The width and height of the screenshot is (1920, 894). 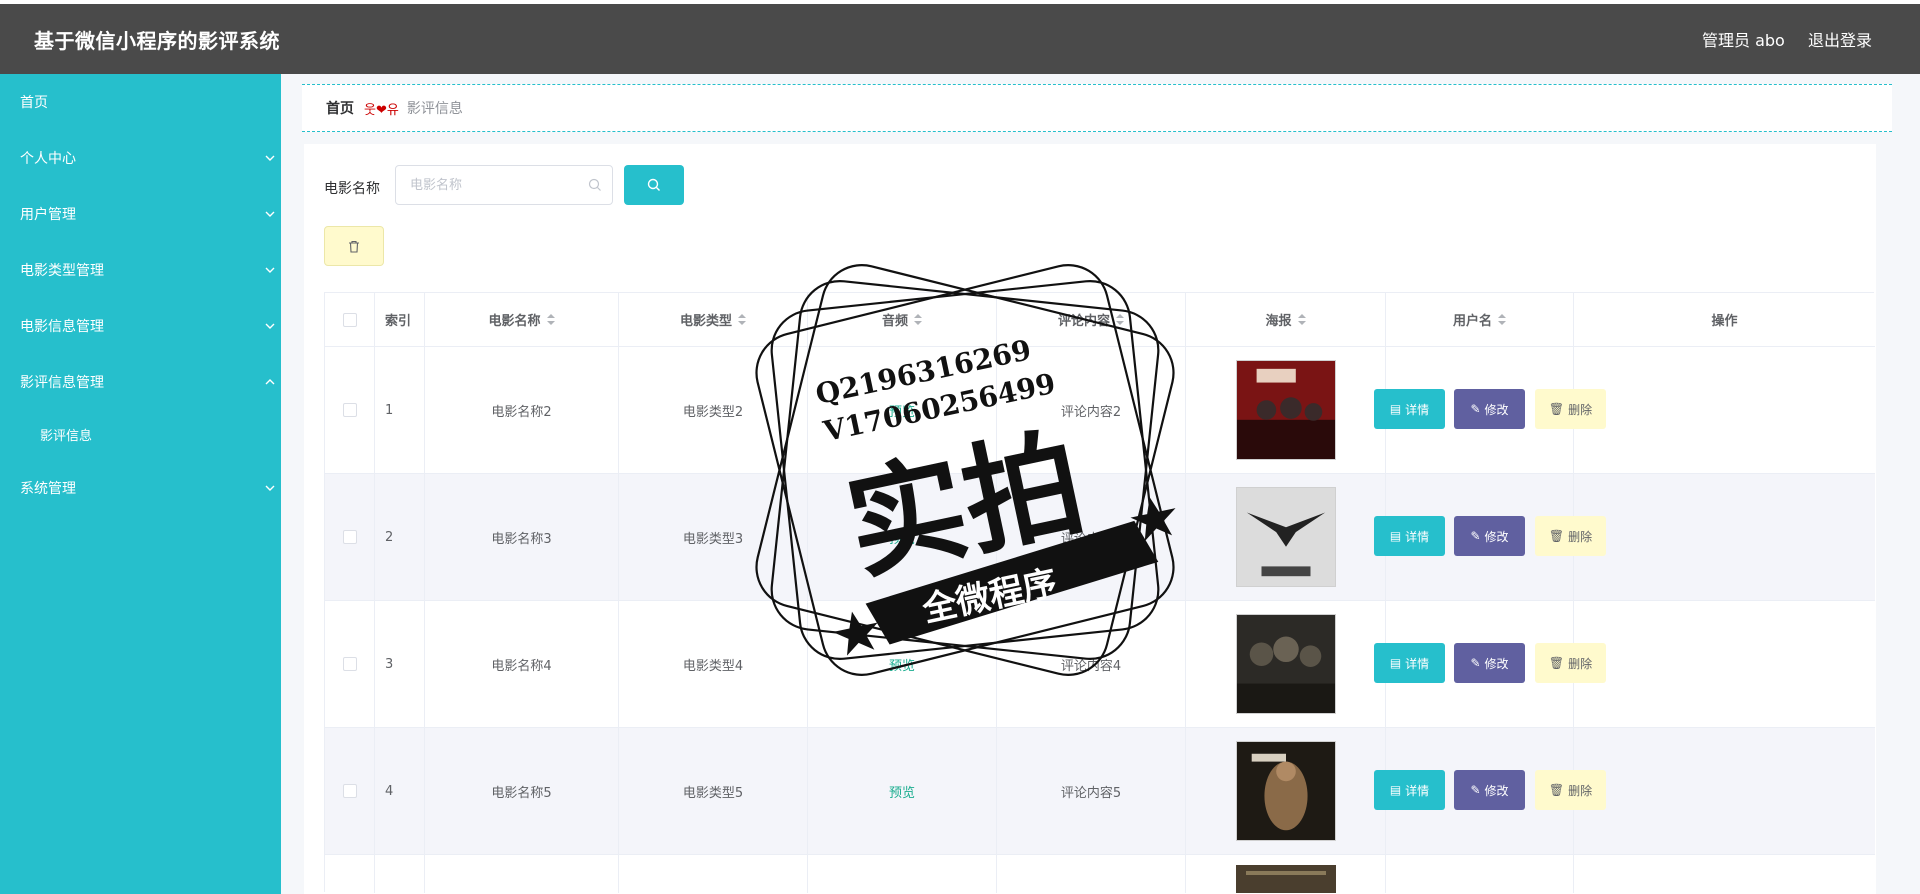 What do you see at coordinates (400, 537) in the screenshot?
I see `cell-index: 2` at bounding box center [400, 537].